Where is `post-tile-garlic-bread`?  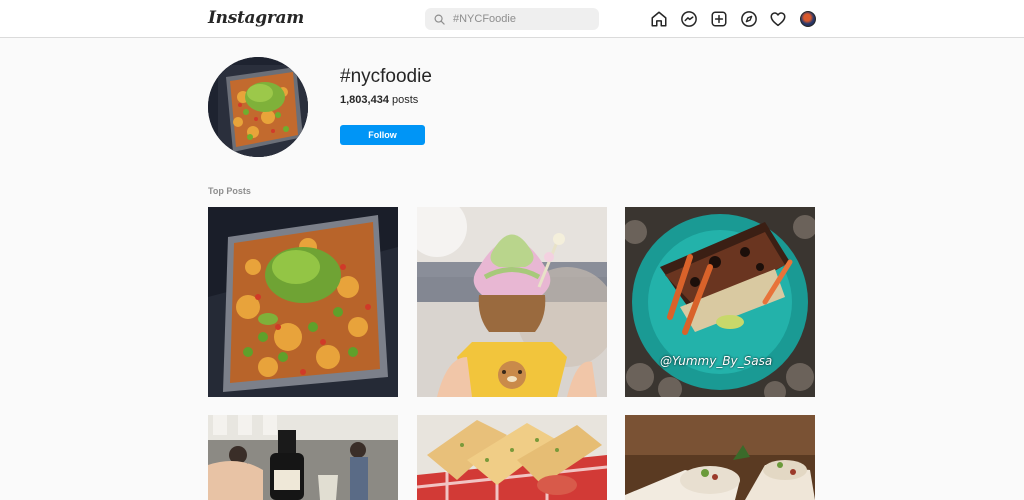 post-tile-garlic-bread is located at coordinates (512, 457).